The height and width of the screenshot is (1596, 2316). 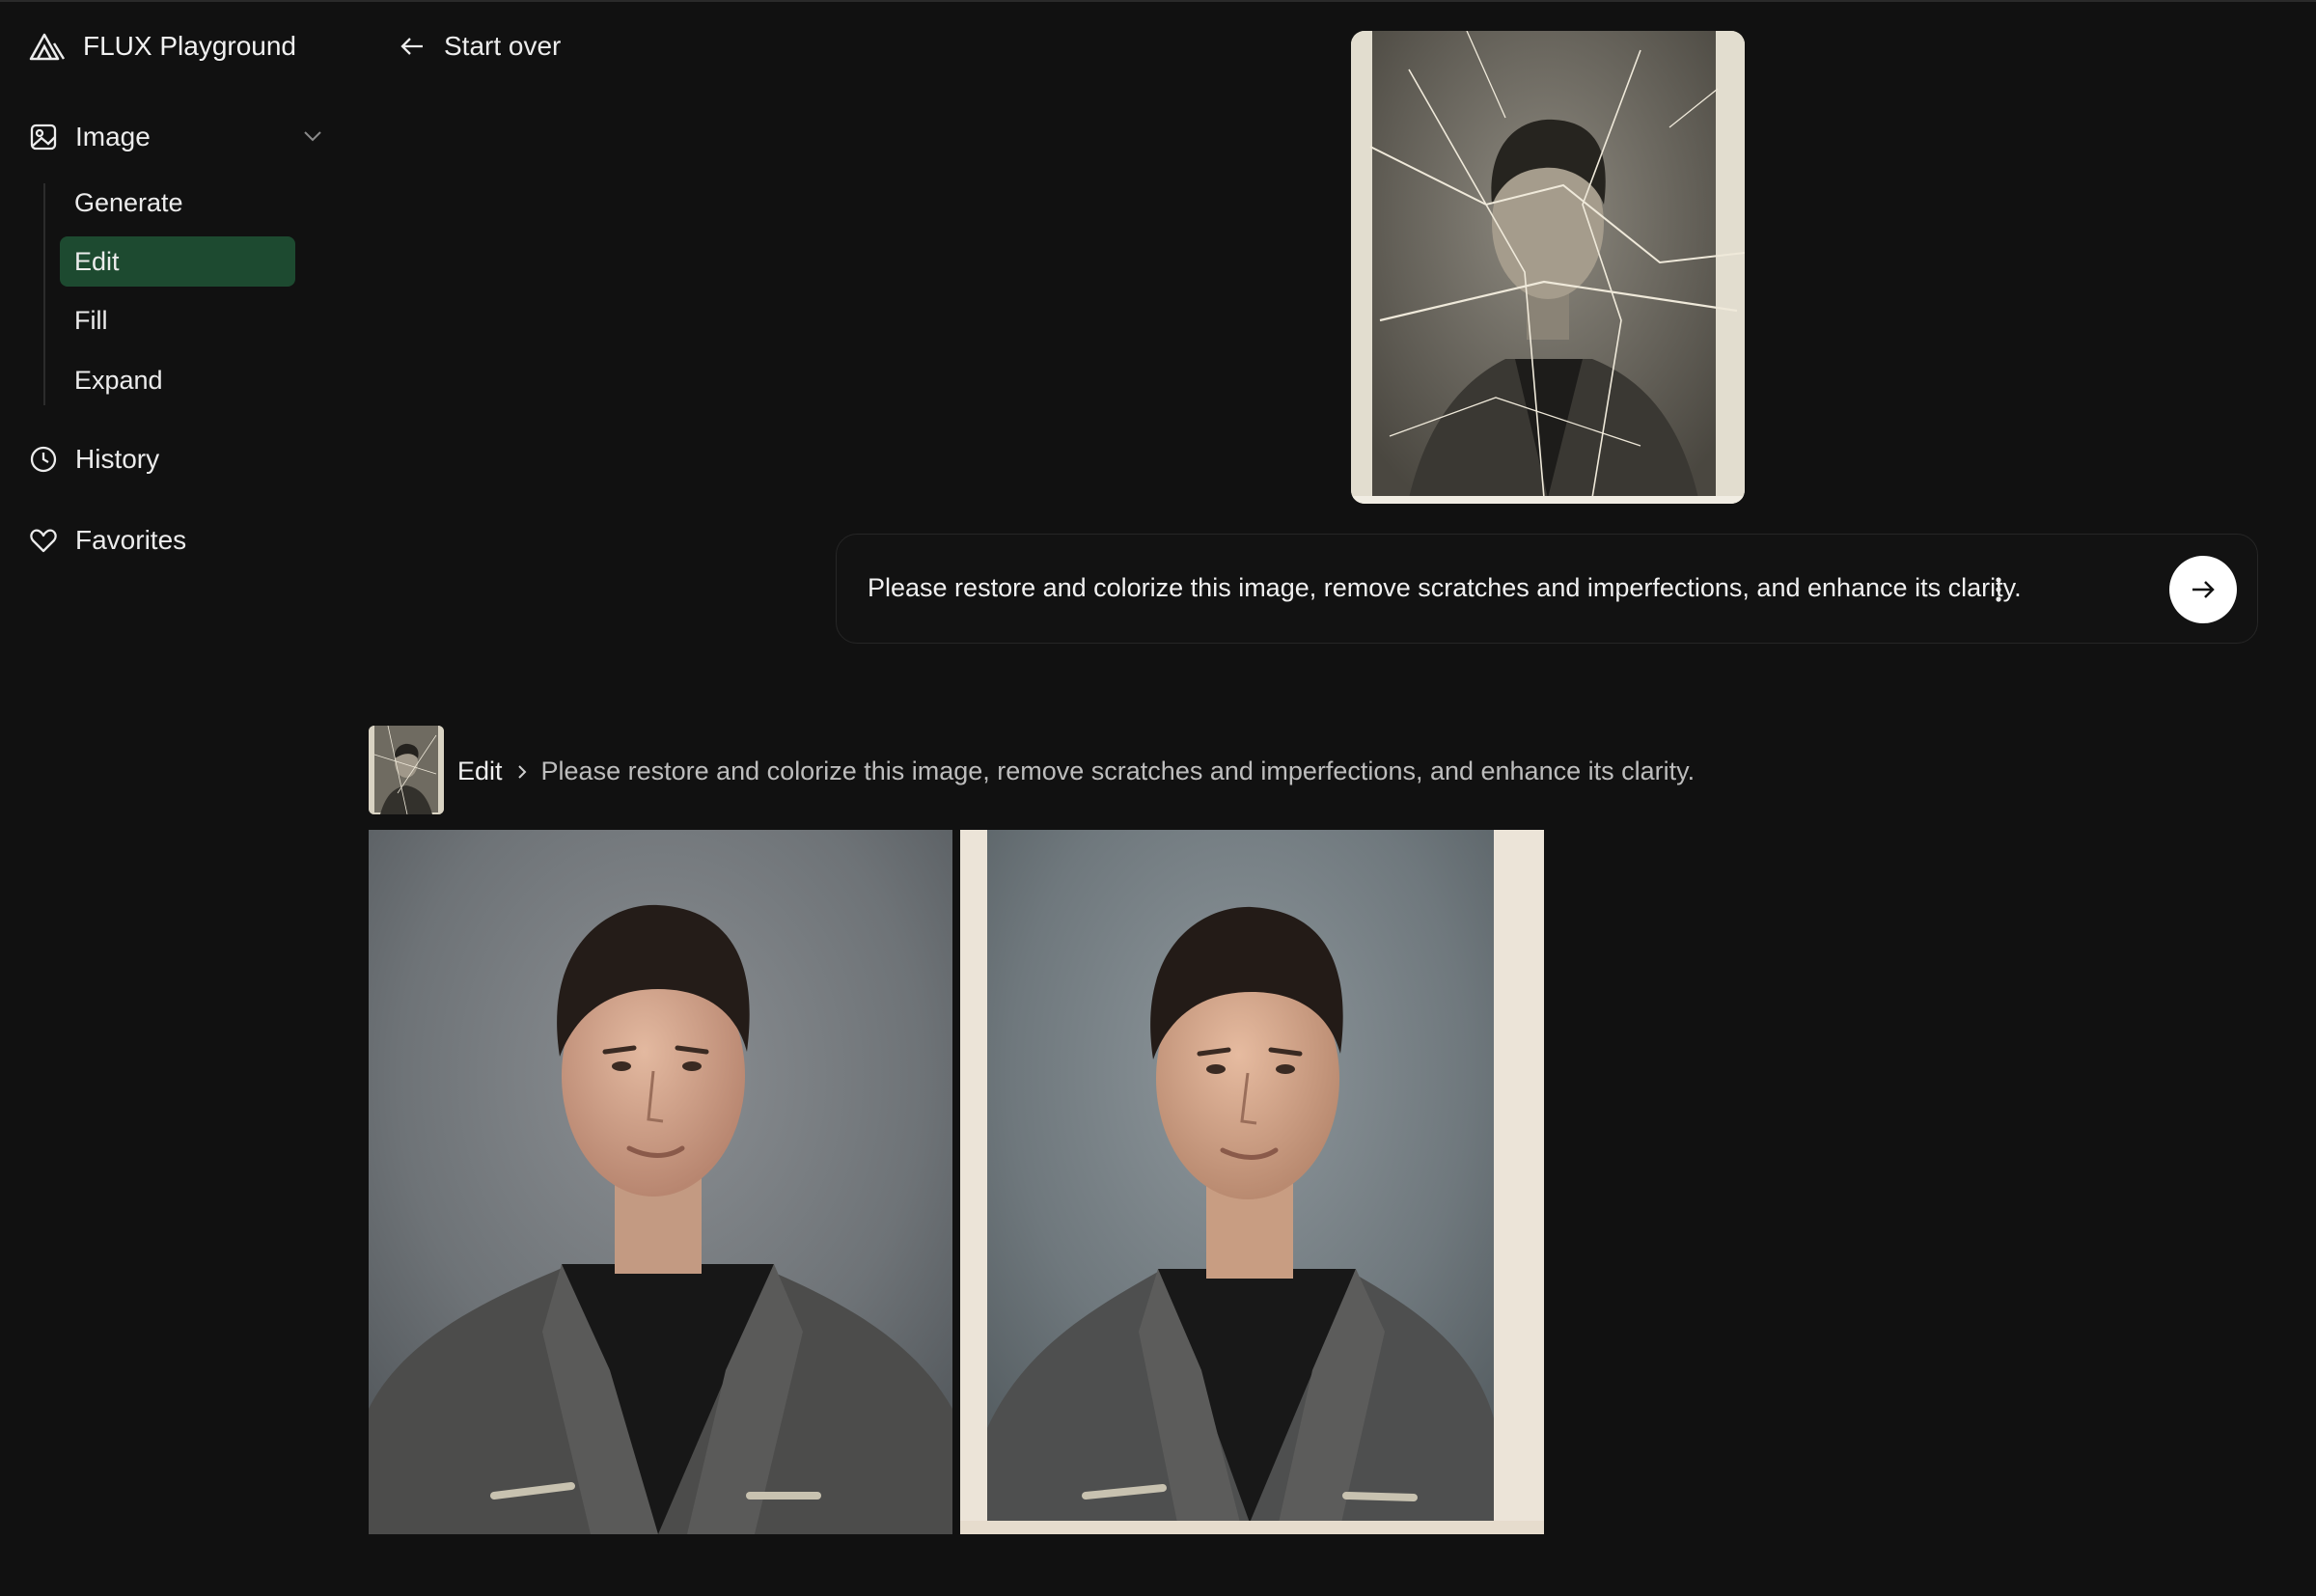 I want to click on heart-icon, so click(x=43, y=541).